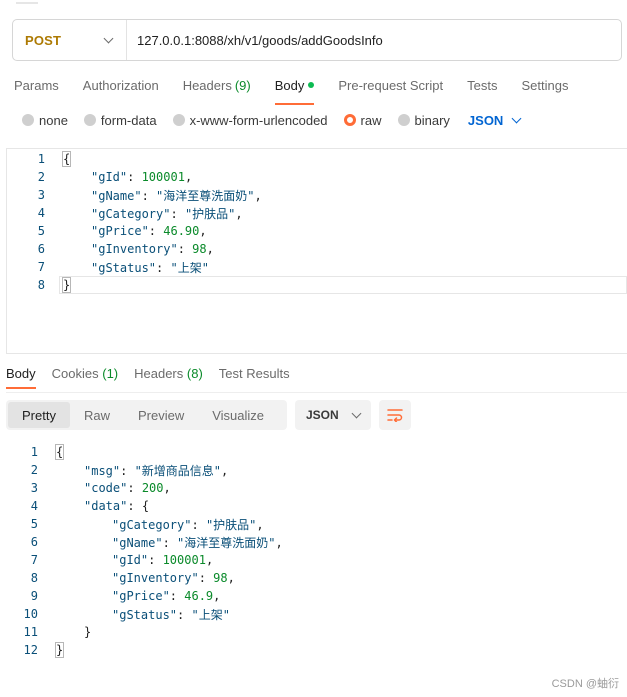 The image size is (627, 697). What do you see at coordinates (161, 415) in the screenshot?
I see `view-preview-button: Preview` at bounding box center [161, 415].